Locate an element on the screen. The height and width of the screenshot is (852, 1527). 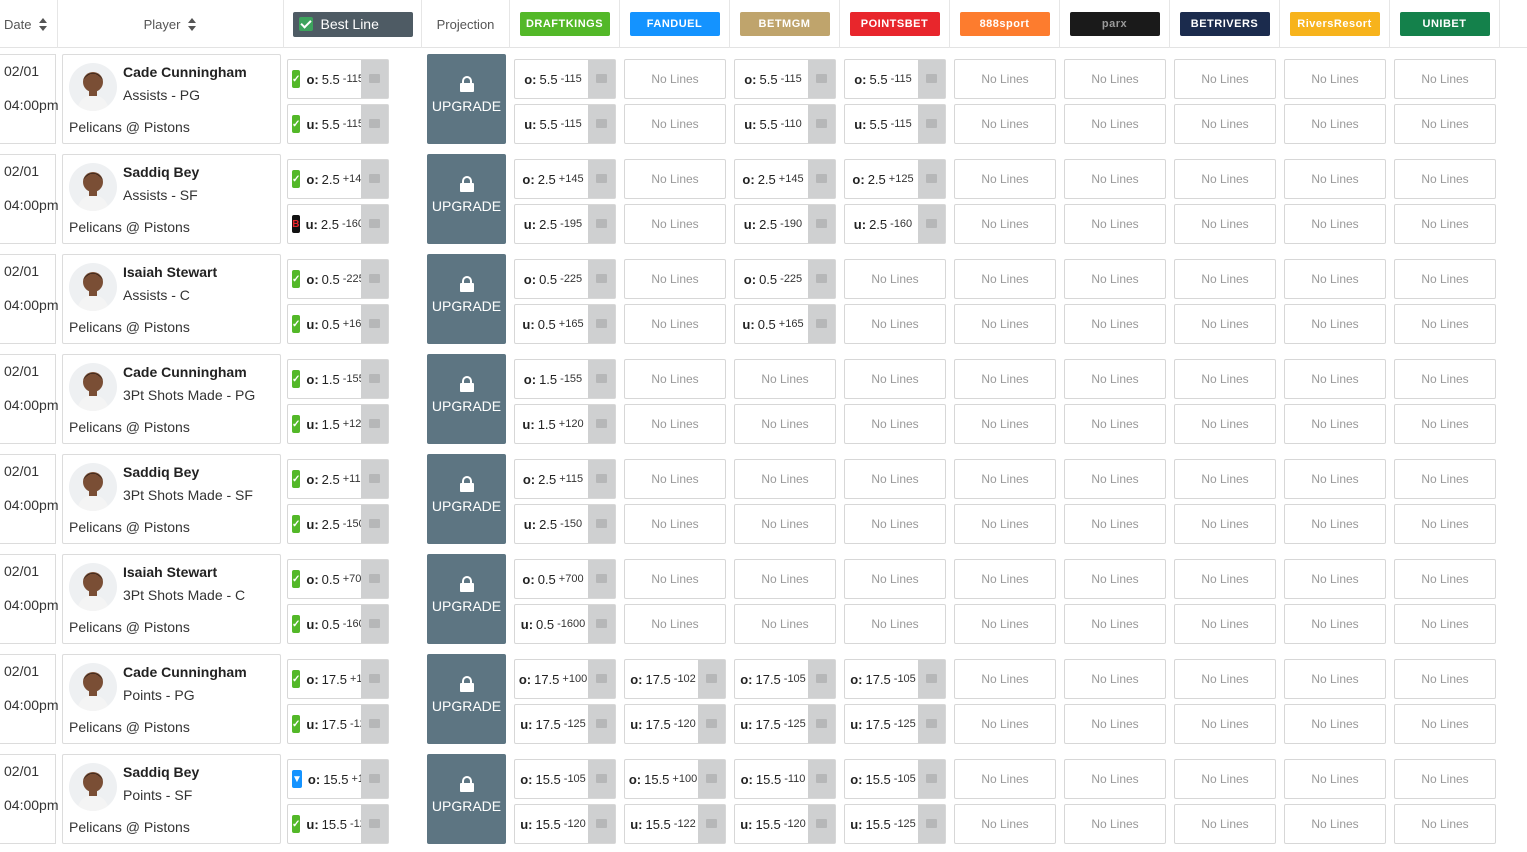
odds-cell: ✓ u: 1.5 +120 is located at coordinates (338, 424).